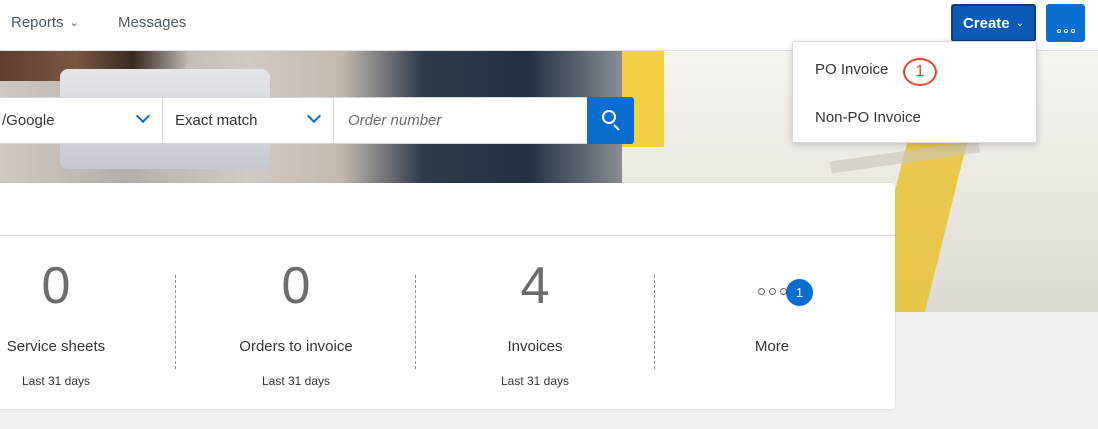 This screenshot has width=1098, height=429. What do you see at coordinates (772, 320) in the screenshot?
I see `stat-more: 1 More` at bounding box center [772, 320].